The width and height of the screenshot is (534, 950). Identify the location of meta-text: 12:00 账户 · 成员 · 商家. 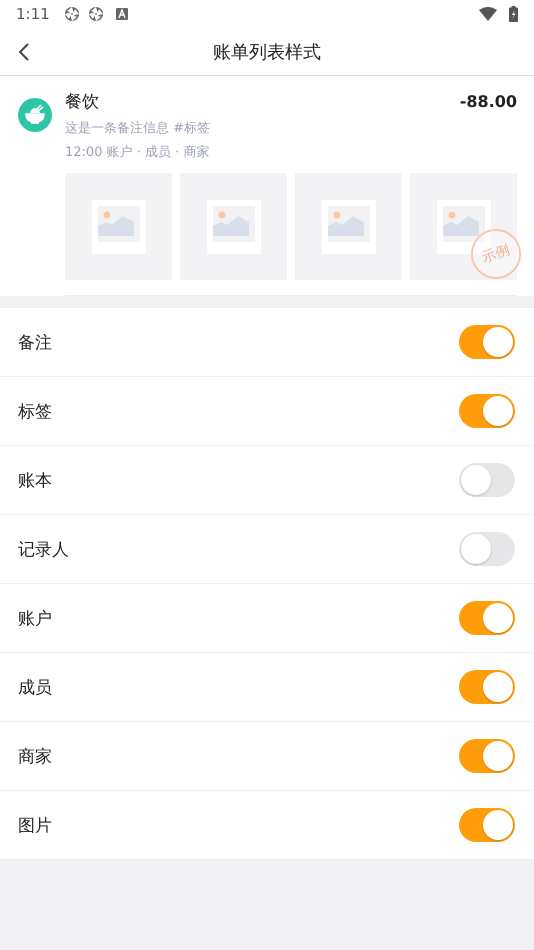
(137, 152).